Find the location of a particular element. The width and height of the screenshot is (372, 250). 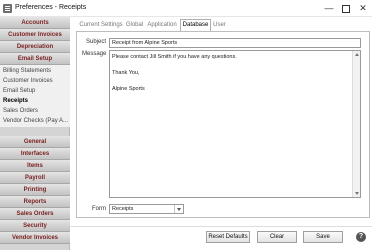

tab-global: Global is located at coordinates (134, 25).